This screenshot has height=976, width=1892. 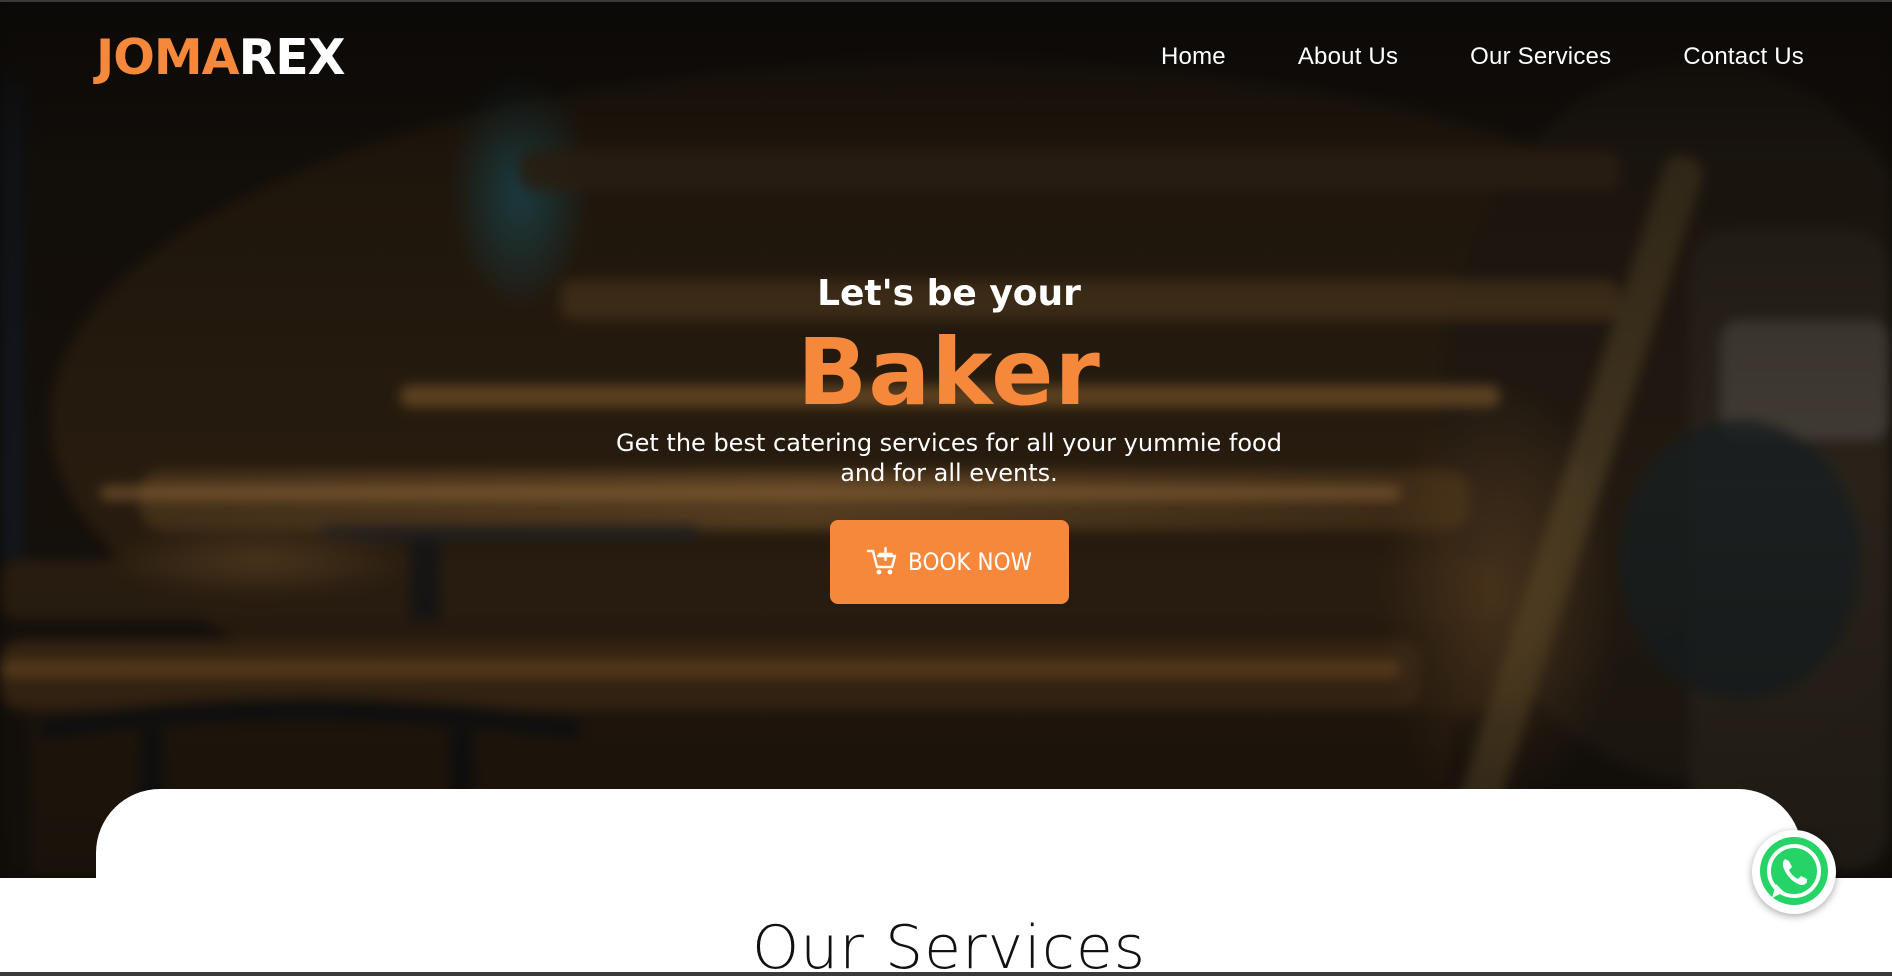 I want to click on bottom-border, so click(x=946, y=974).